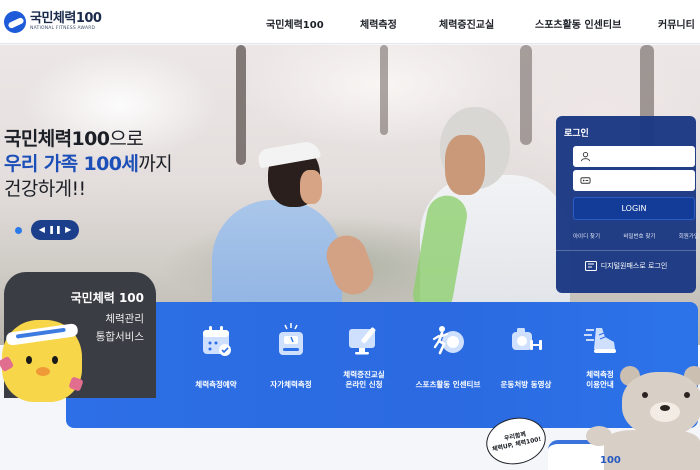 This screenshot has width=700, height=470. I want to click on find-password-link: 비밀번호 찾기, so click(639, 236).